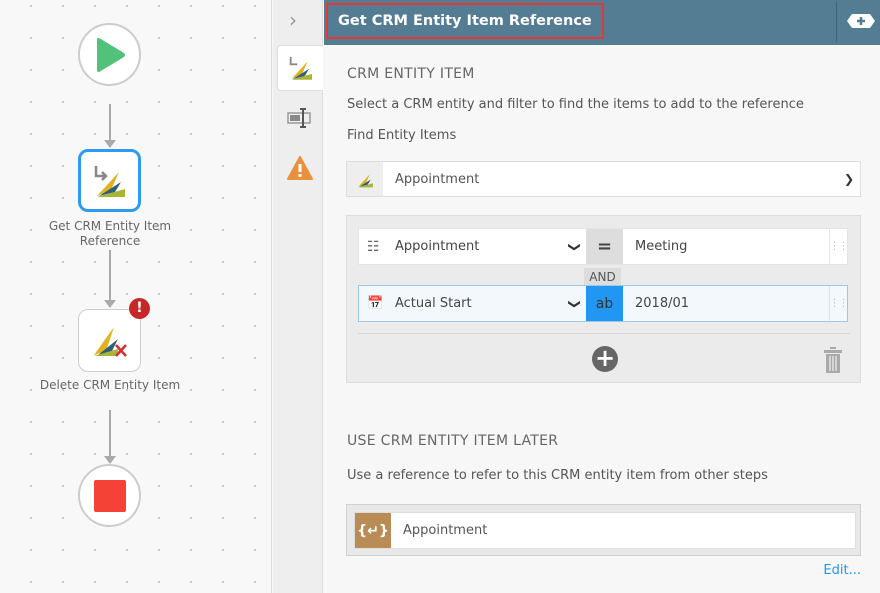  Describe the element at coordinates (139, 308) in the screenshot. I see `error-badge-icon: !` at that location.